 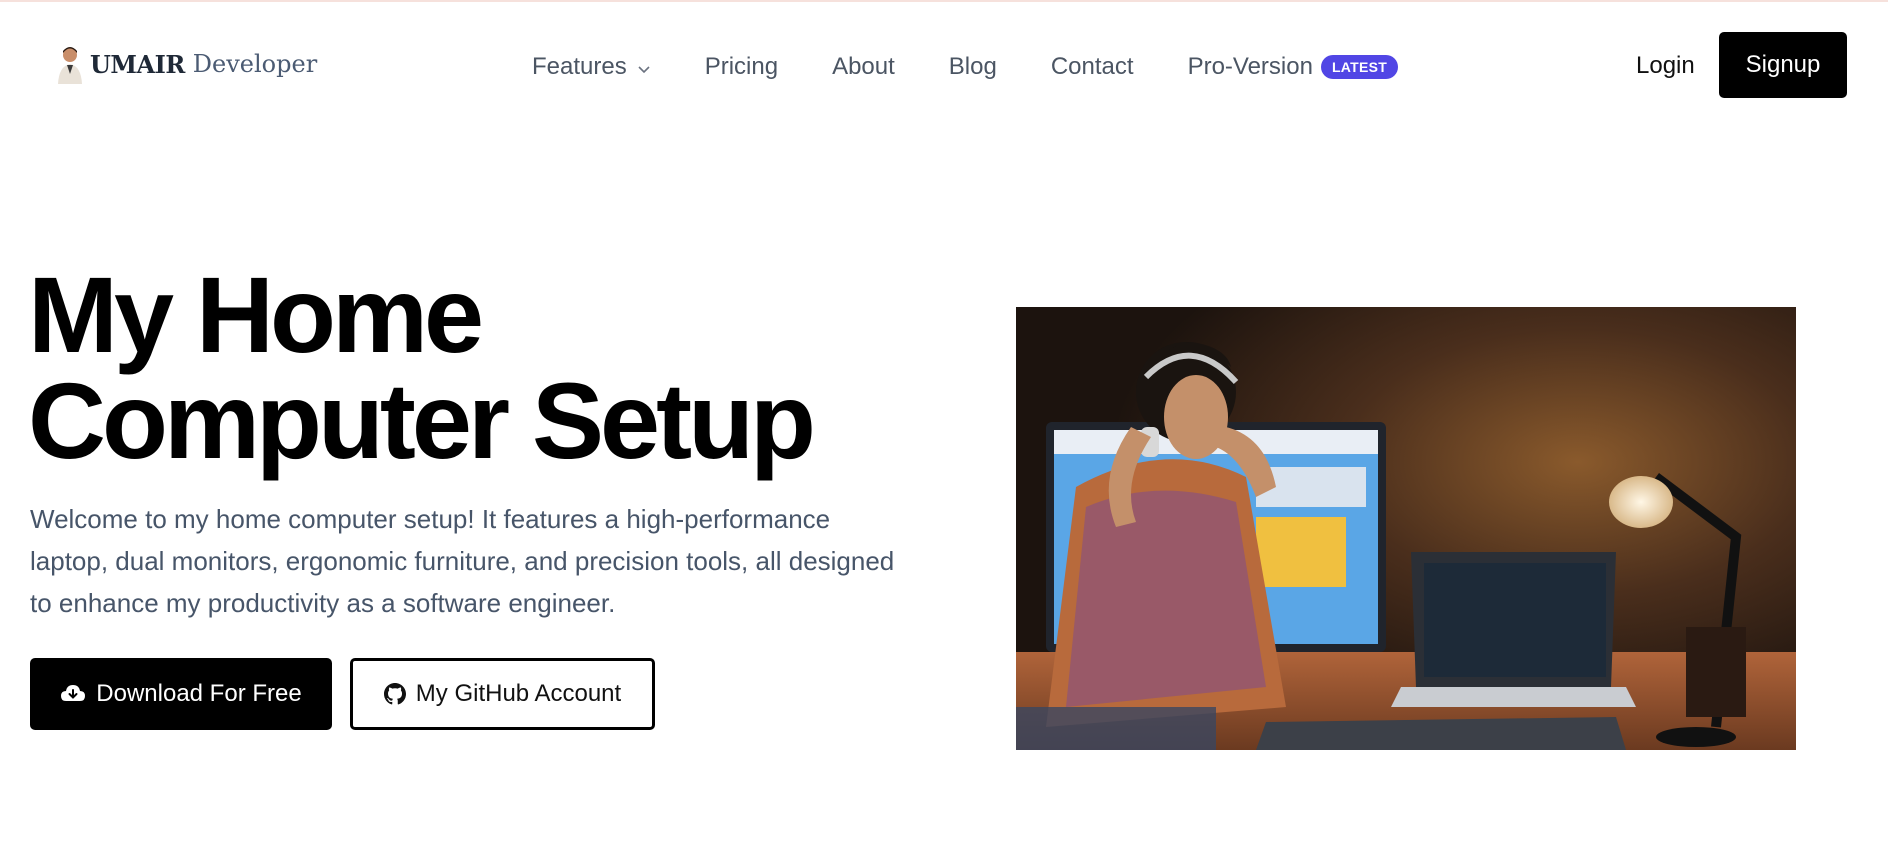 I want to click on brand-suffix: Developer, so click(x=255, y=64).